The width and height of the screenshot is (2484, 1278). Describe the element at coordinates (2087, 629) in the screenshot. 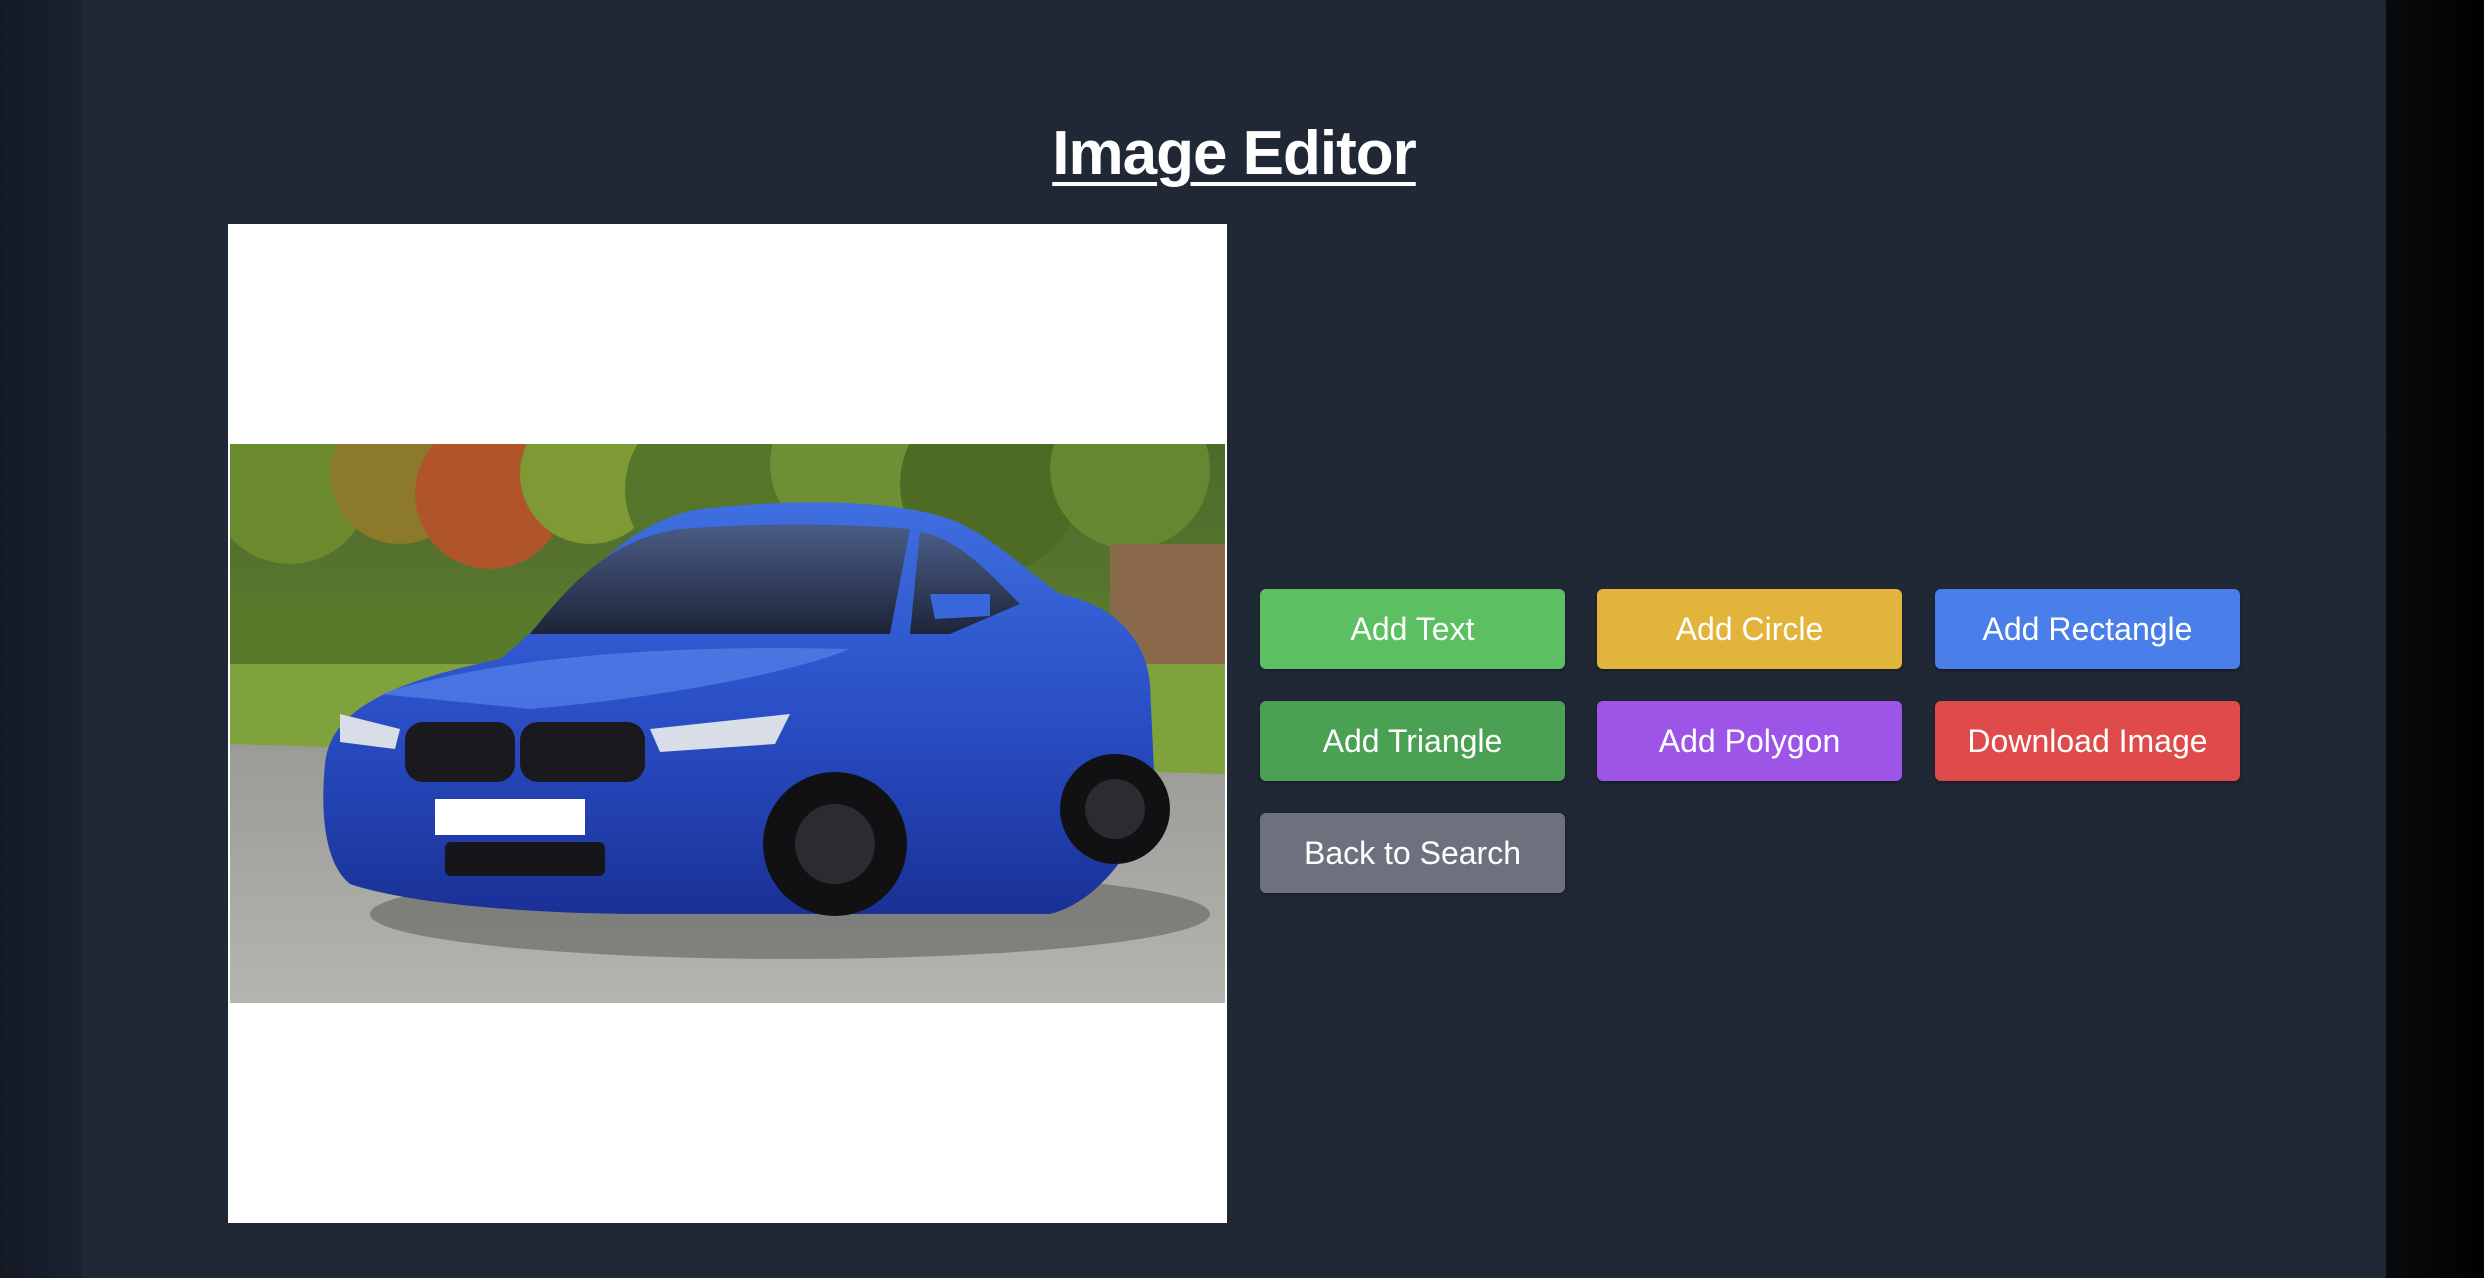

I see `add-rectangle-button: Add Rectangle` at that location.